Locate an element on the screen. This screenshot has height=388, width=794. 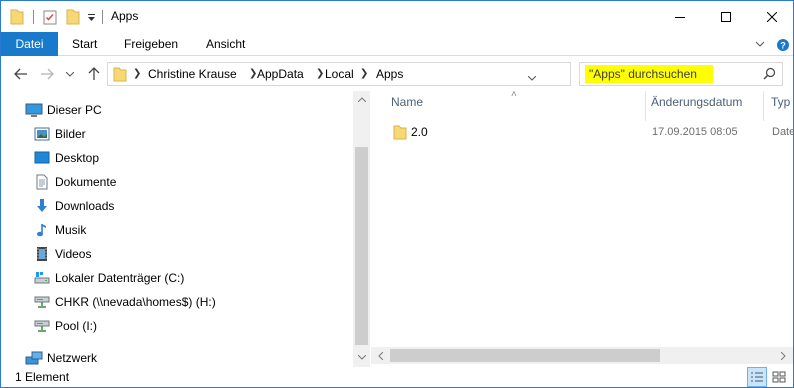
nav-item-label: Downloads is located at coordinates (85, 206).